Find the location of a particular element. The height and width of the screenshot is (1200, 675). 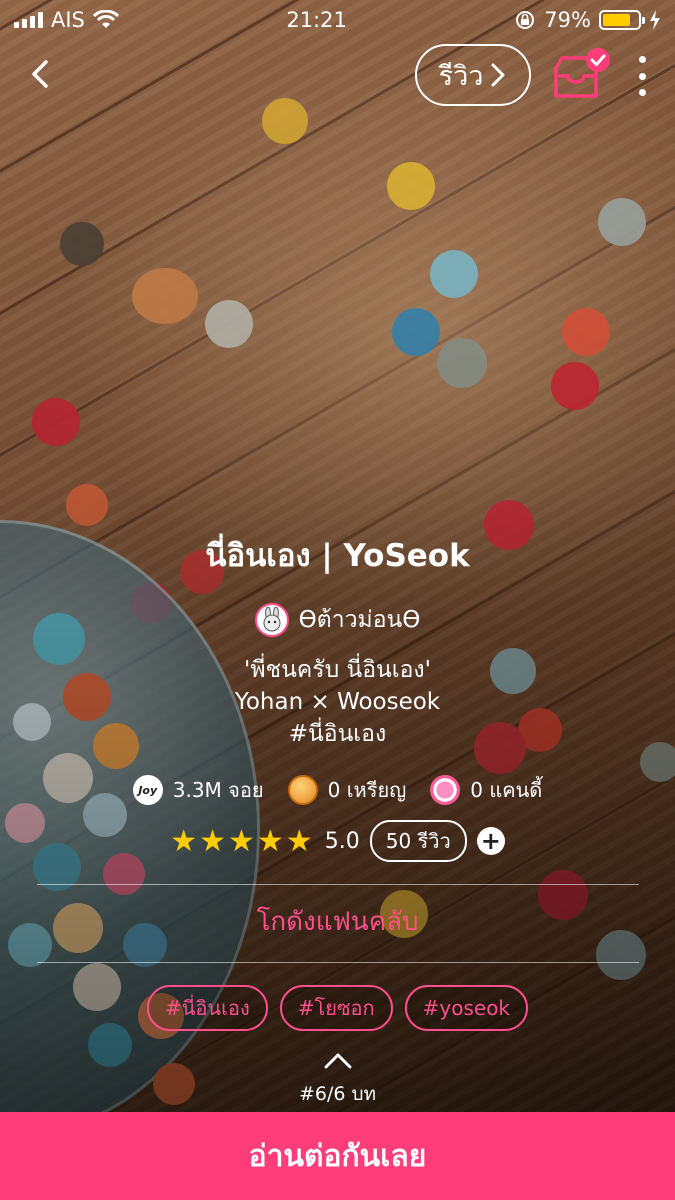

story-title: นี่อินเอง | YoSeok is located at coordinates (337, 556).